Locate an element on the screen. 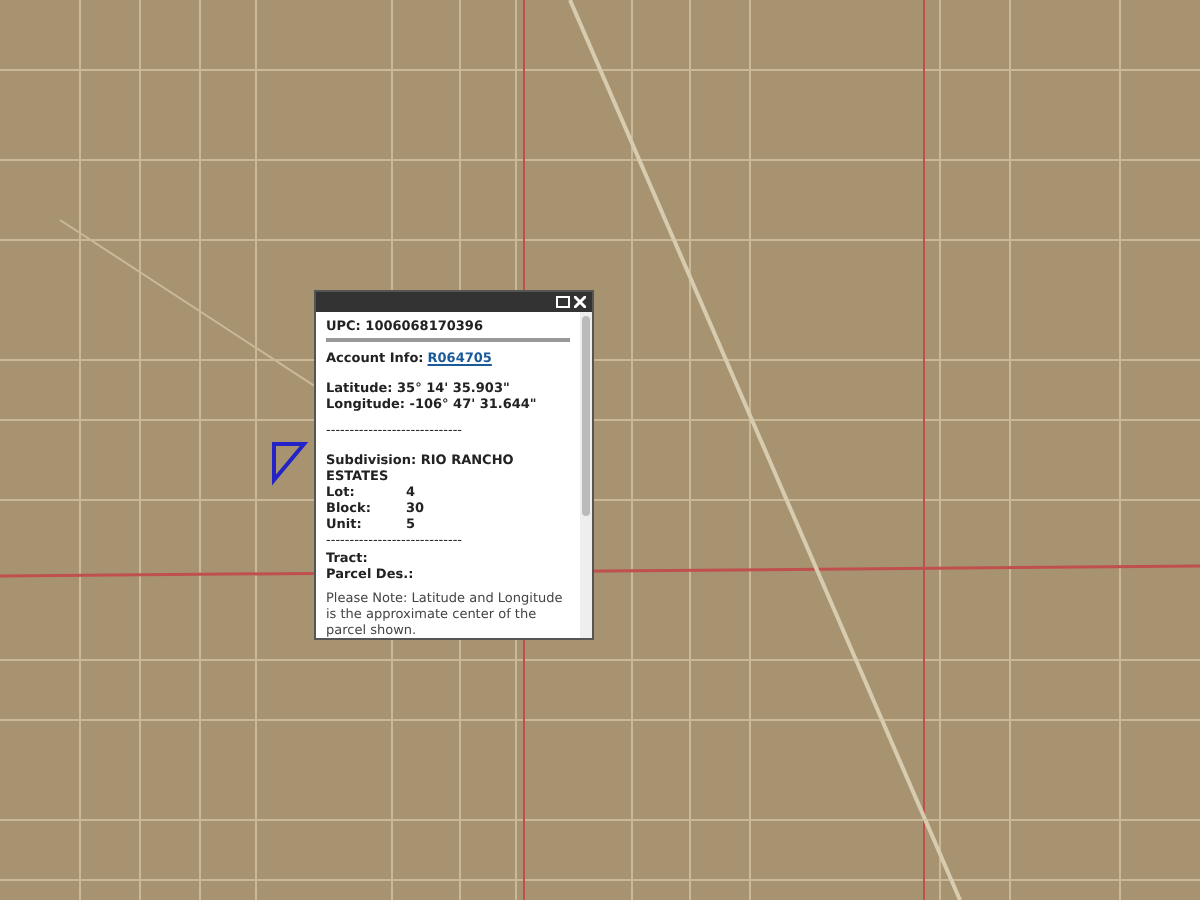 Image resolution: width=1200 pixels, height=900 pixels. maximize-icon is located at coordinates (563, 302).